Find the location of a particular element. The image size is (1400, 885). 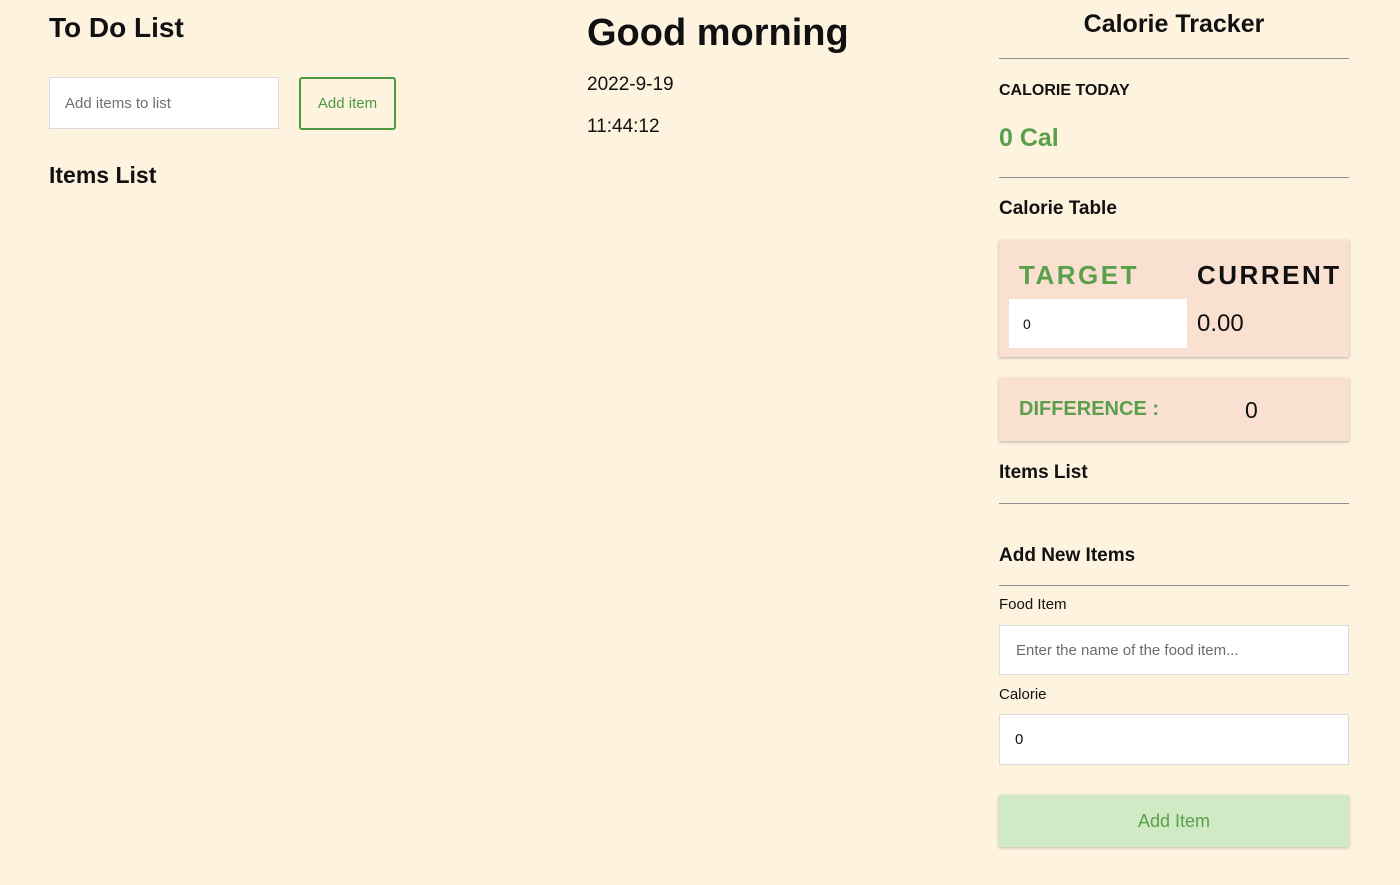

todo-items-list-title: Items List is located at coordinates (103, 175).